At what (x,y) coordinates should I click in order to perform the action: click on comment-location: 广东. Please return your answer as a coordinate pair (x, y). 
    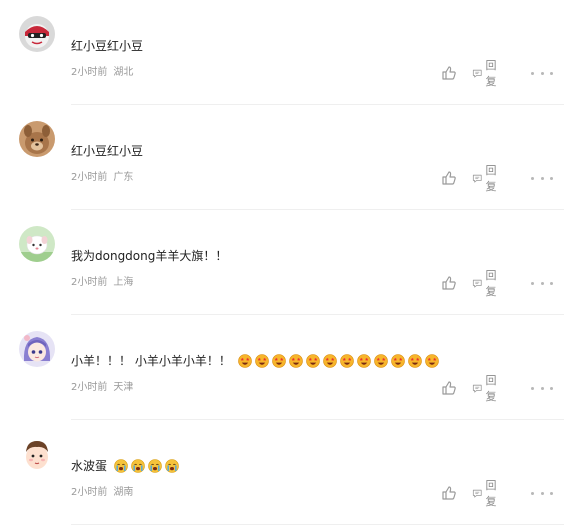
    Looking at the image, I should click on (123, 177).